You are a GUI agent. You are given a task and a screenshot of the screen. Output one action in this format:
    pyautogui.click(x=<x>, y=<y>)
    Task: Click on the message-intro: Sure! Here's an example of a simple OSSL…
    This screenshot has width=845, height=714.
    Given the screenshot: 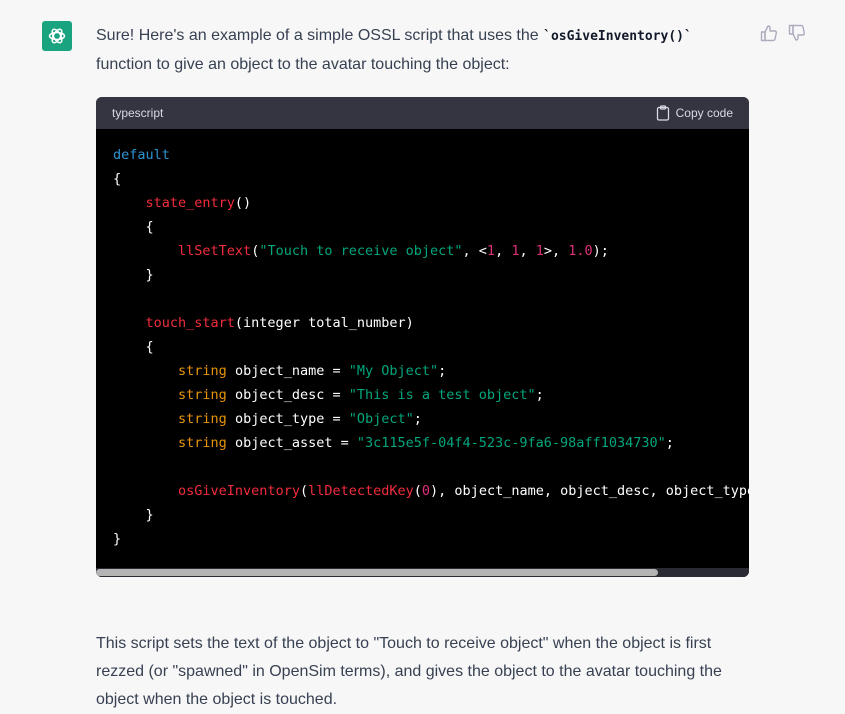 What is the action you would take?
    pyautogui.click(x=422, y=50)
    